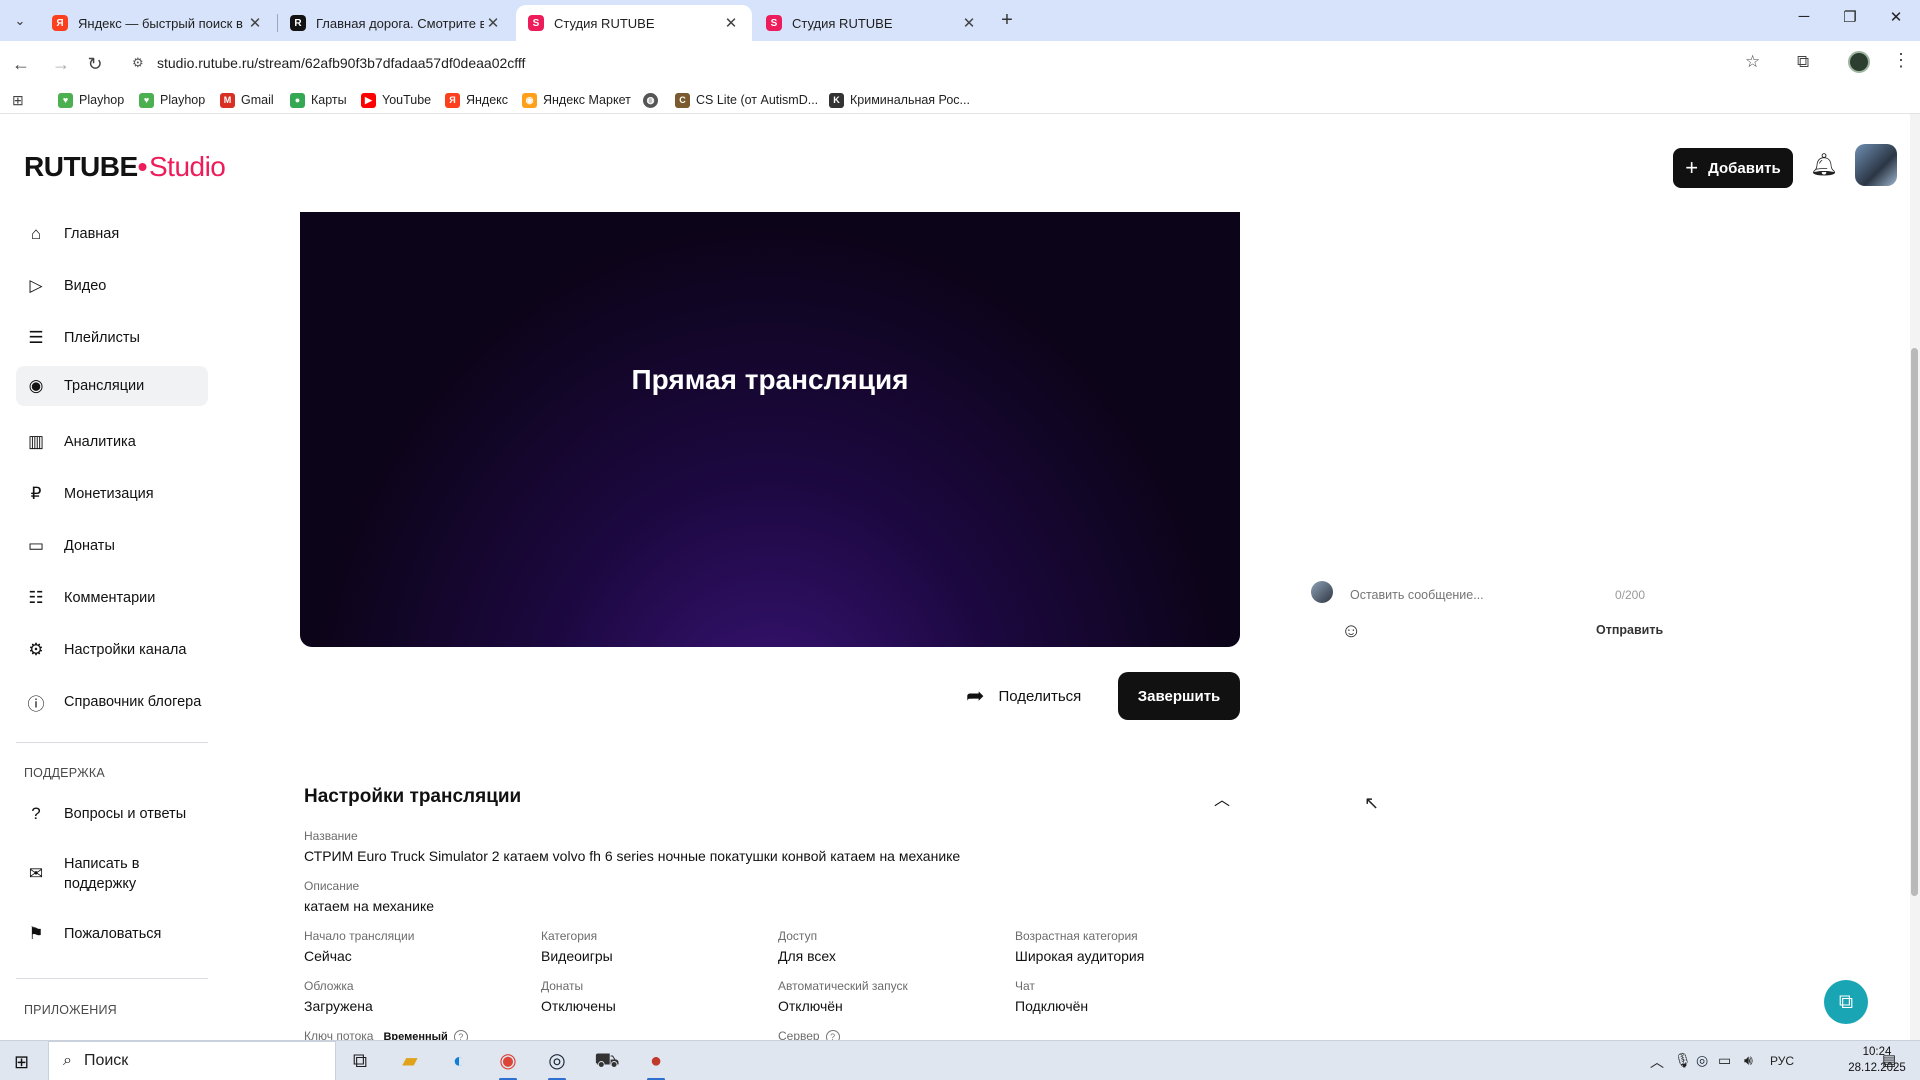 This screenshot has height=1080, width=1920. What do you see at coordinates (102, 338) in the screenshot?
I see `sidebar-item-label: Плейлисты` at bounding box center [102, 338].